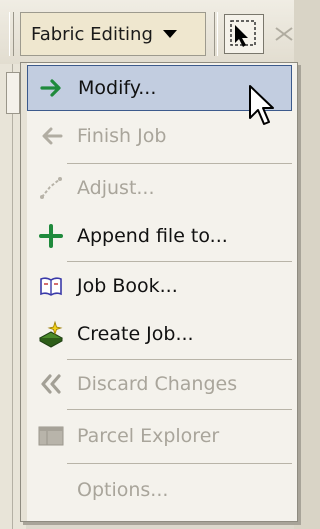 This screenshot has width=320, height=529. I want to click on toolbar-grip, so click(11, 34).